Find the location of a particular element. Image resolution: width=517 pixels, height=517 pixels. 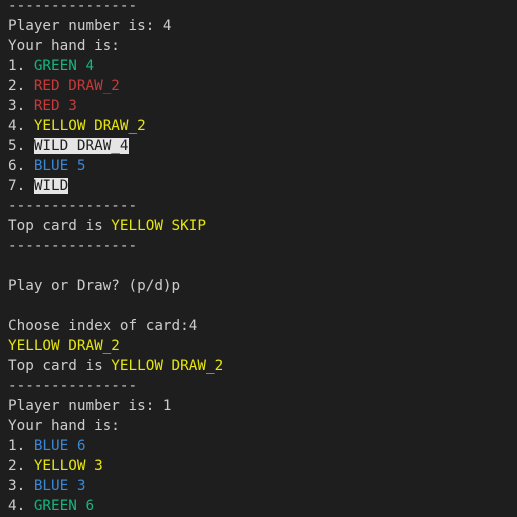

terminal-line: Player number is: 4 is located at coordinates (262, 26).